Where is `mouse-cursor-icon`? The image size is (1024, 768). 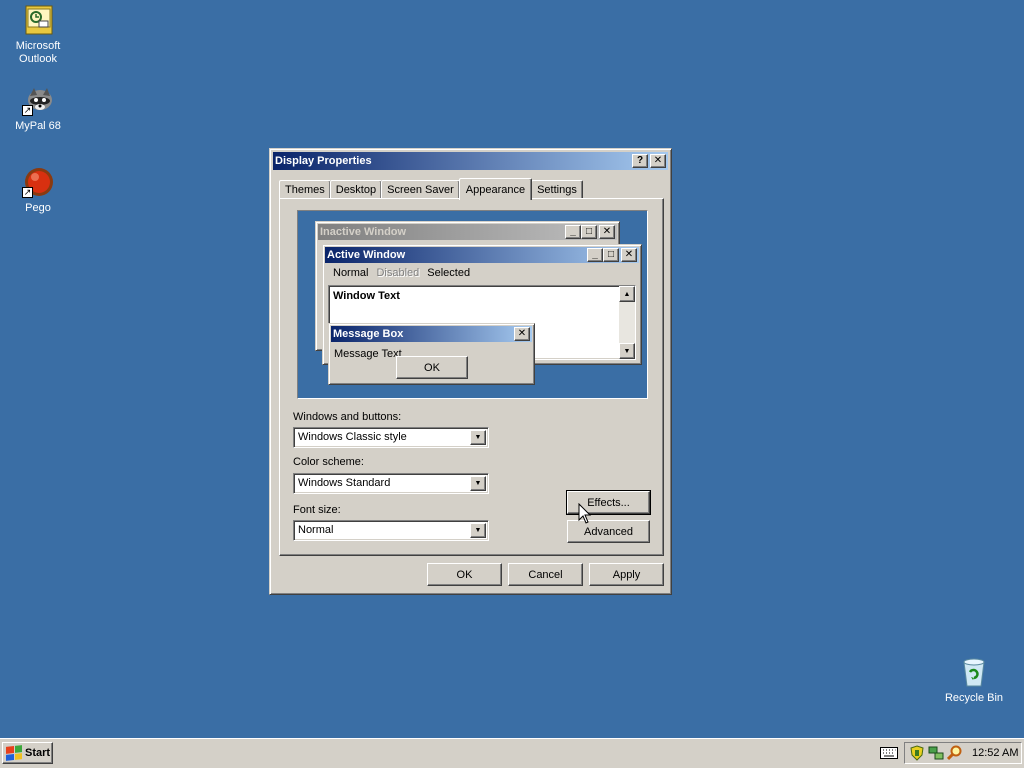 mouse-cursor-icon is located at coordinates (585, 513).